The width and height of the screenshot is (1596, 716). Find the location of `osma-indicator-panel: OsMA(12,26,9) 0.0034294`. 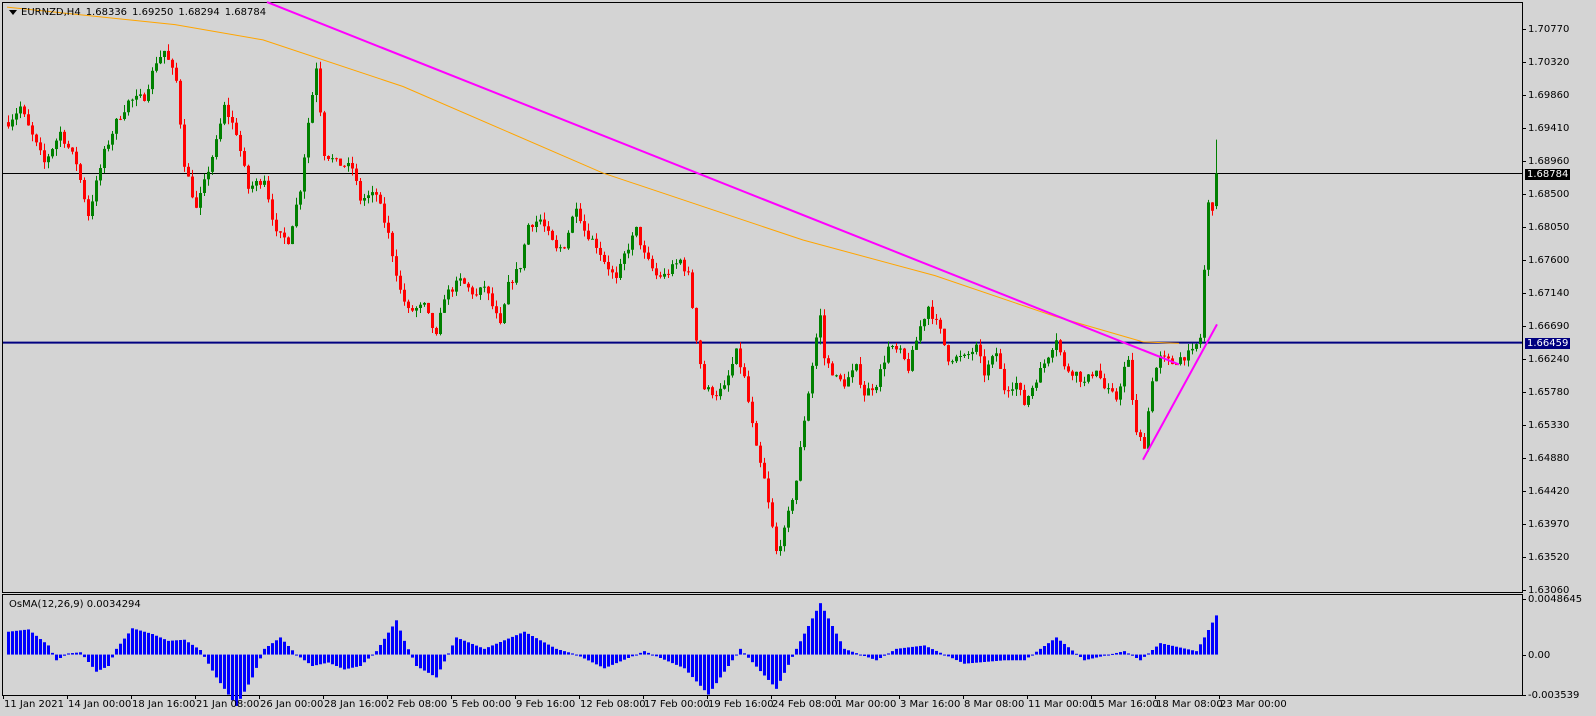

osma-indicator-panel: OsMA(12,26,9) 0.0034294 is located at coordinates (762, 650).